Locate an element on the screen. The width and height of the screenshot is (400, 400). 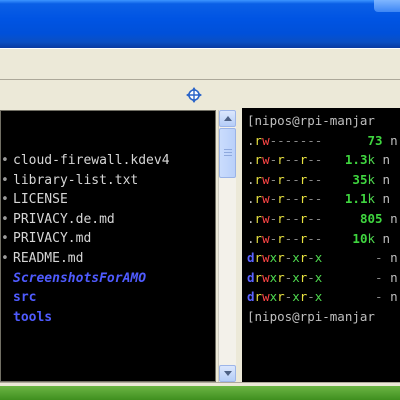
file-name: tools is located at coordinates (33, 317).